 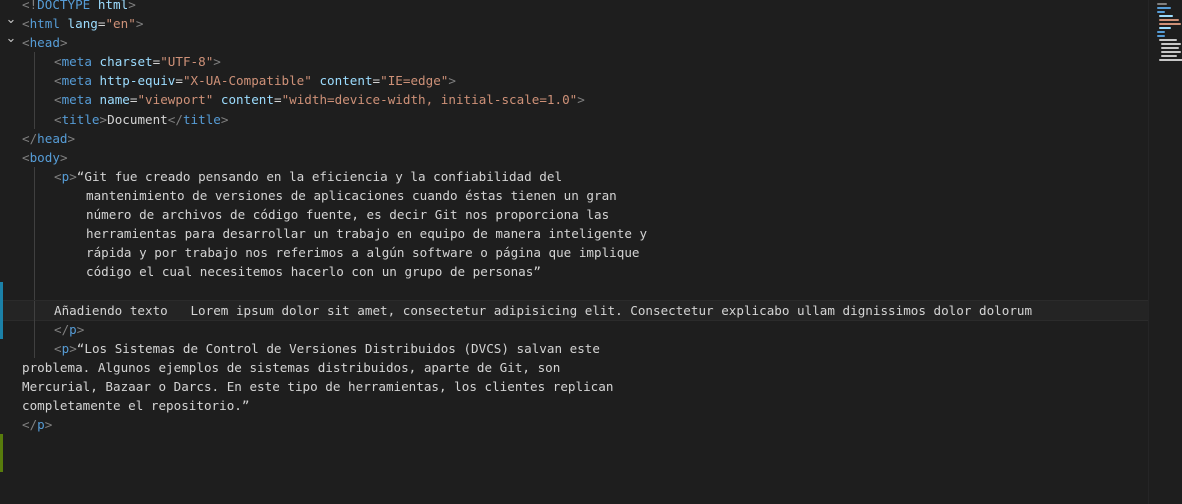 I want to click on code-token: completamente el repositorio.”, so click(x=136, y=405).